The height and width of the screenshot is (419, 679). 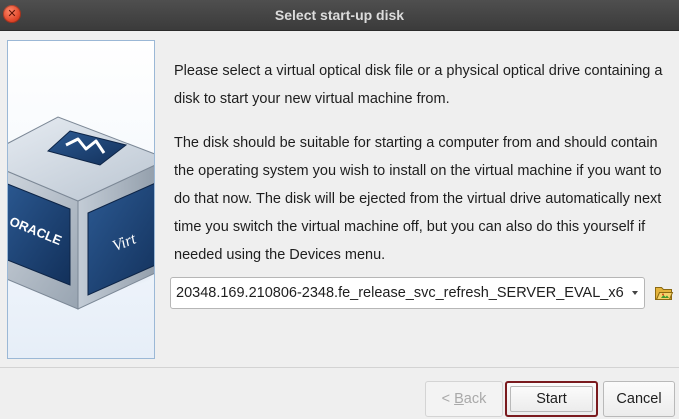 I want to click on back-button: < Back, so click(x=464, y=399).